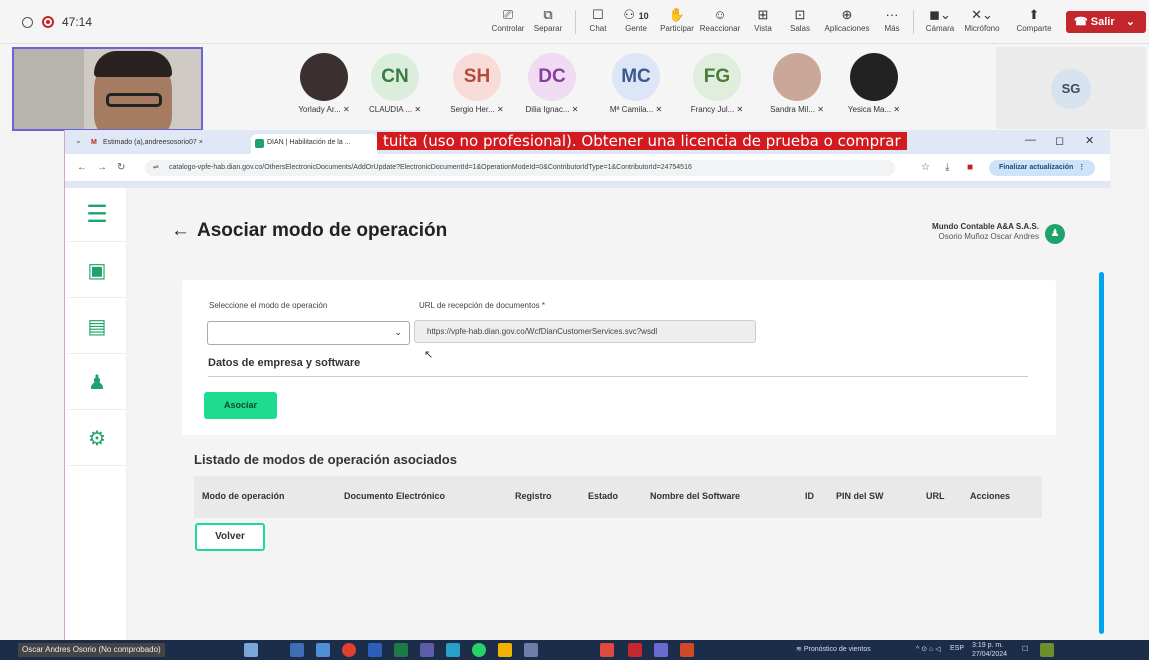 Image resolution: width=1149 pixels, height=660 pixels. Describe the element at coordinates (508, 14) in the screenshot. I see `control-icon: ⎚` at that location.